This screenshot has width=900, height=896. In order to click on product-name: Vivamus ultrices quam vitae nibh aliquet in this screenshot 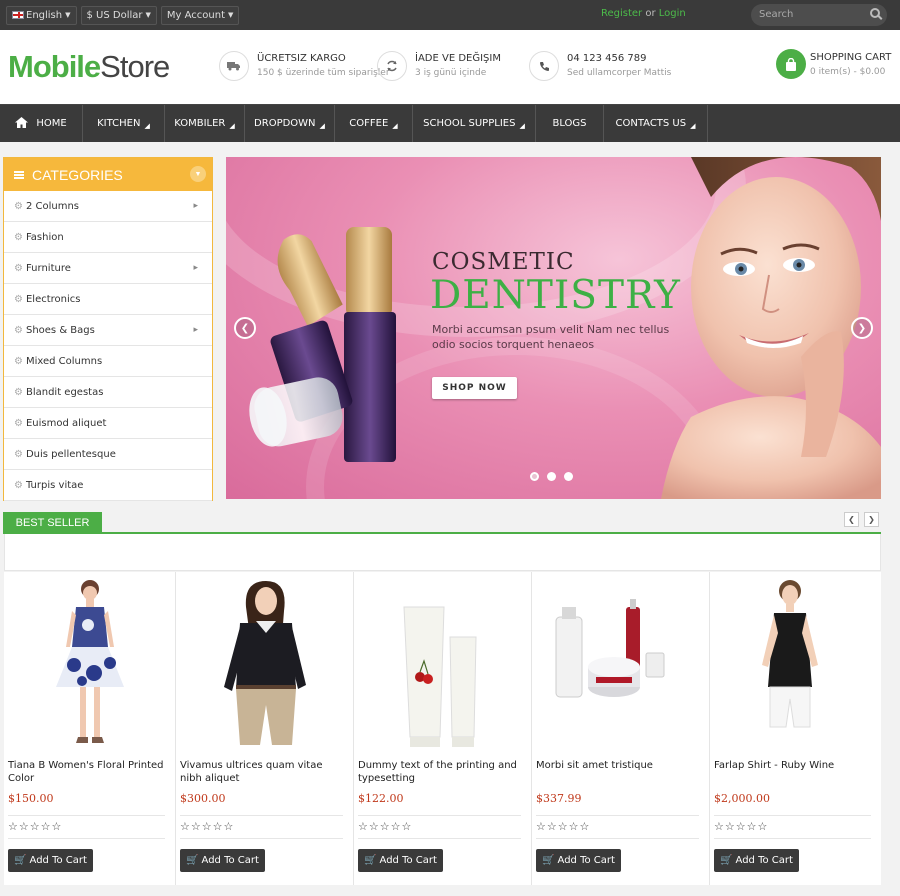, I will do `click(262, 772)`.